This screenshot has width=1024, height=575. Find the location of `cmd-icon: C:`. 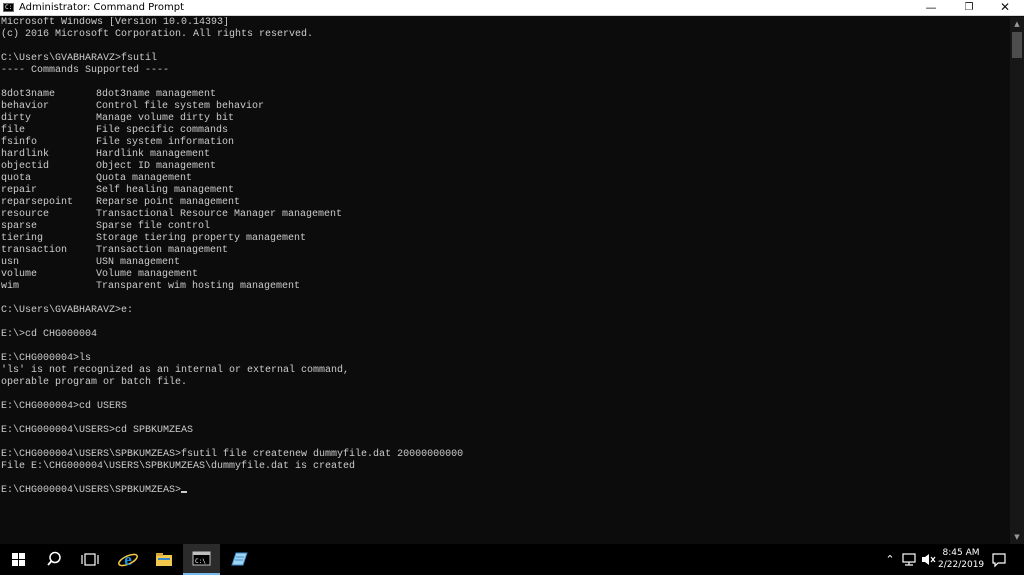

cmd-icon: C: is located at coordinates (8, 7).